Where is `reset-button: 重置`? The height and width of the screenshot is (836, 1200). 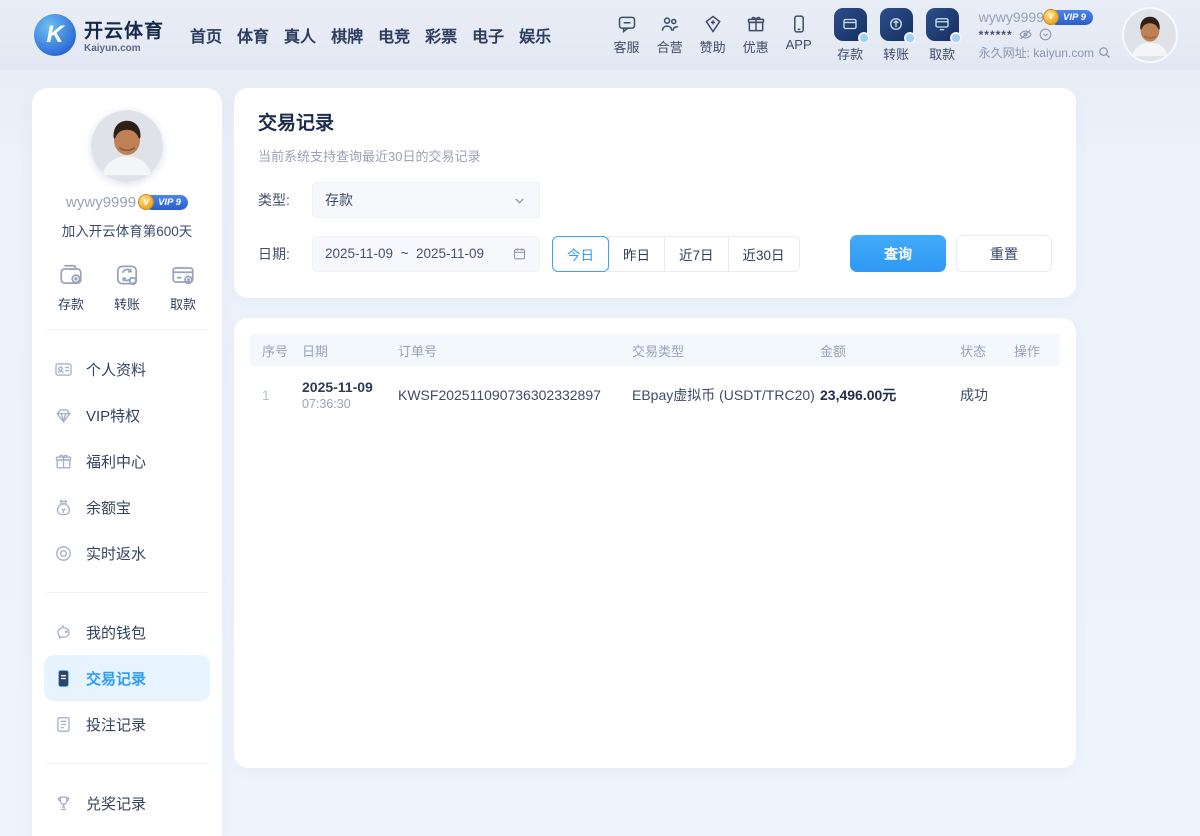
reset-button: 重置 is located at coordinates (1004, 253).